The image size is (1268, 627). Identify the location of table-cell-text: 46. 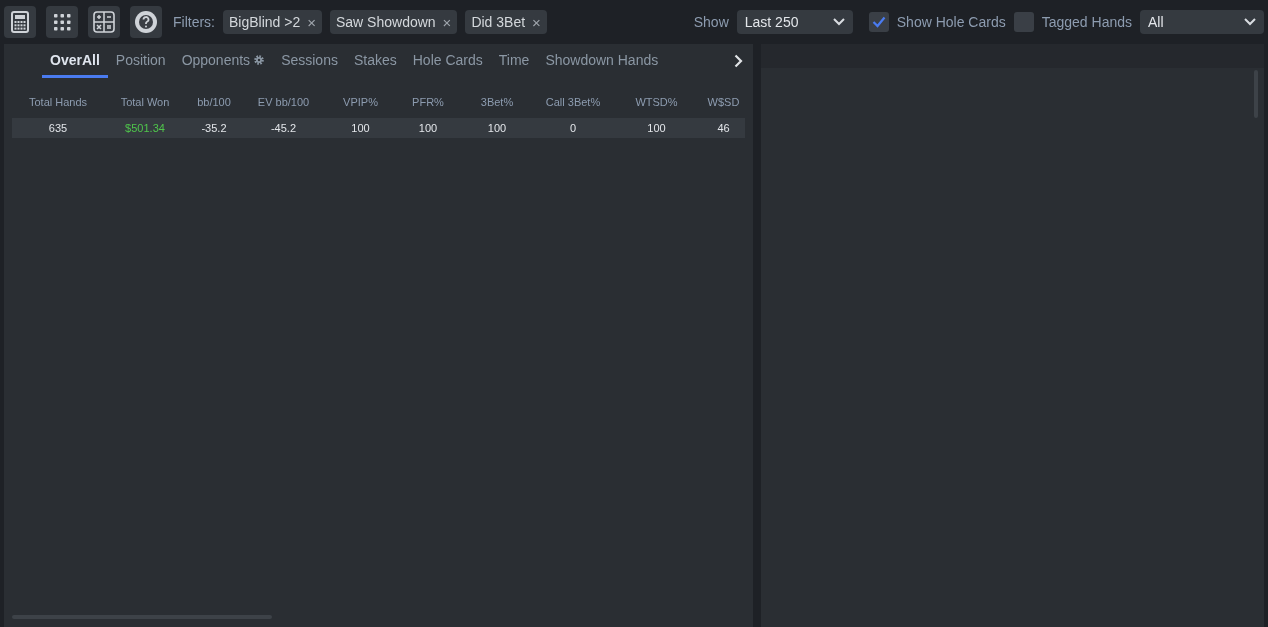
(723, 128).